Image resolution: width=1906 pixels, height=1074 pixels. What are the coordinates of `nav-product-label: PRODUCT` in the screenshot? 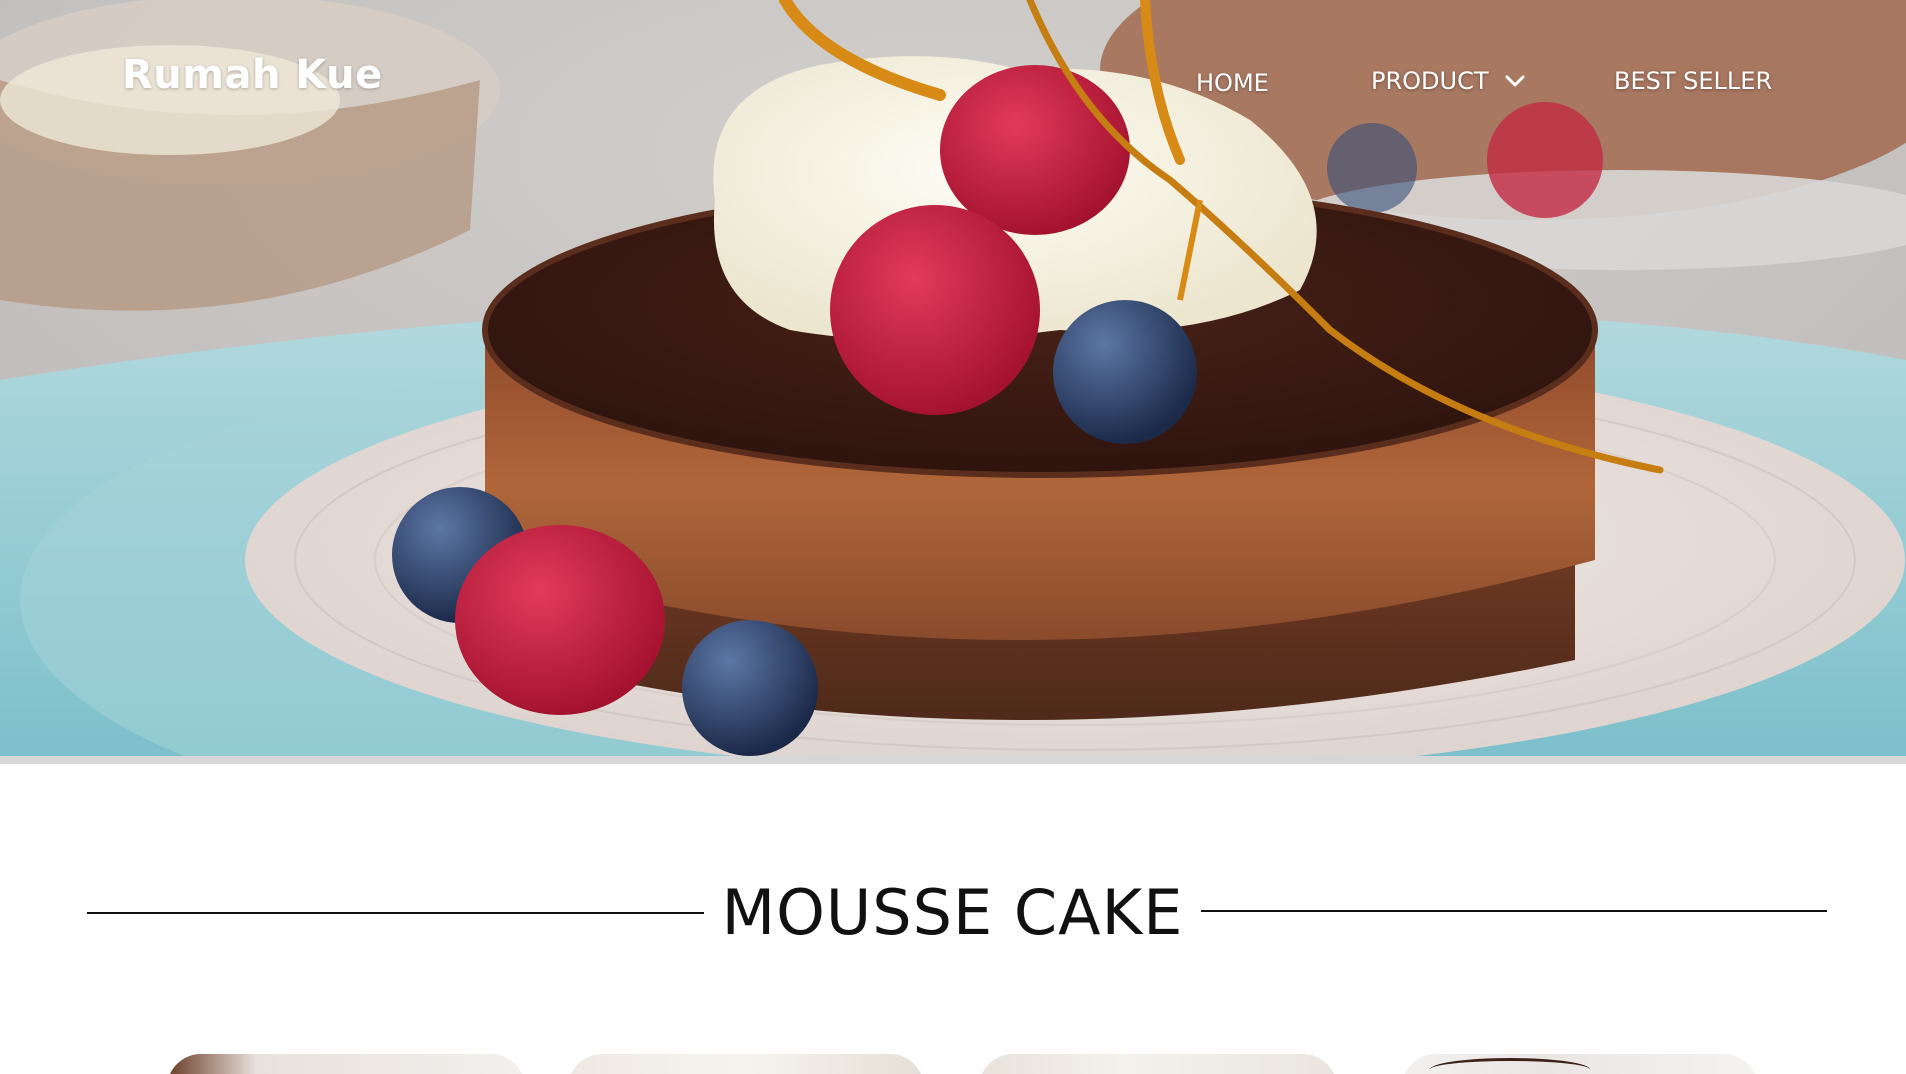 It's located at (1430, 81).